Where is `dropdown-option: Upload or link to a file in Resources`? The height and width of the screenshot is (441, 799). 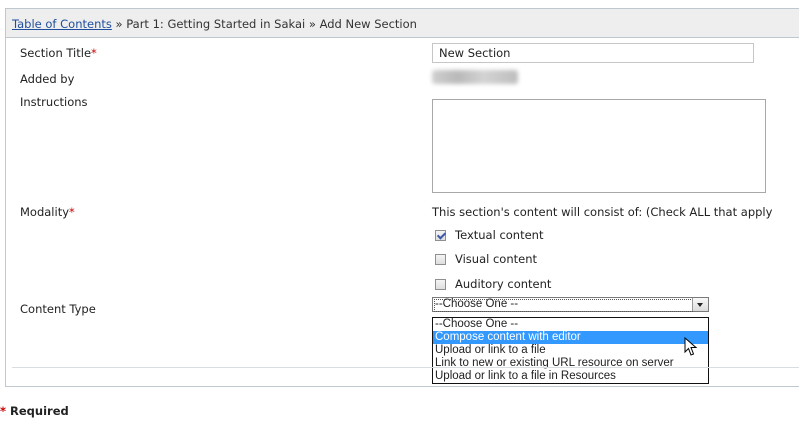
dropdown-option: Upload or link to a file in Resources is located at coordinates (570, 376).